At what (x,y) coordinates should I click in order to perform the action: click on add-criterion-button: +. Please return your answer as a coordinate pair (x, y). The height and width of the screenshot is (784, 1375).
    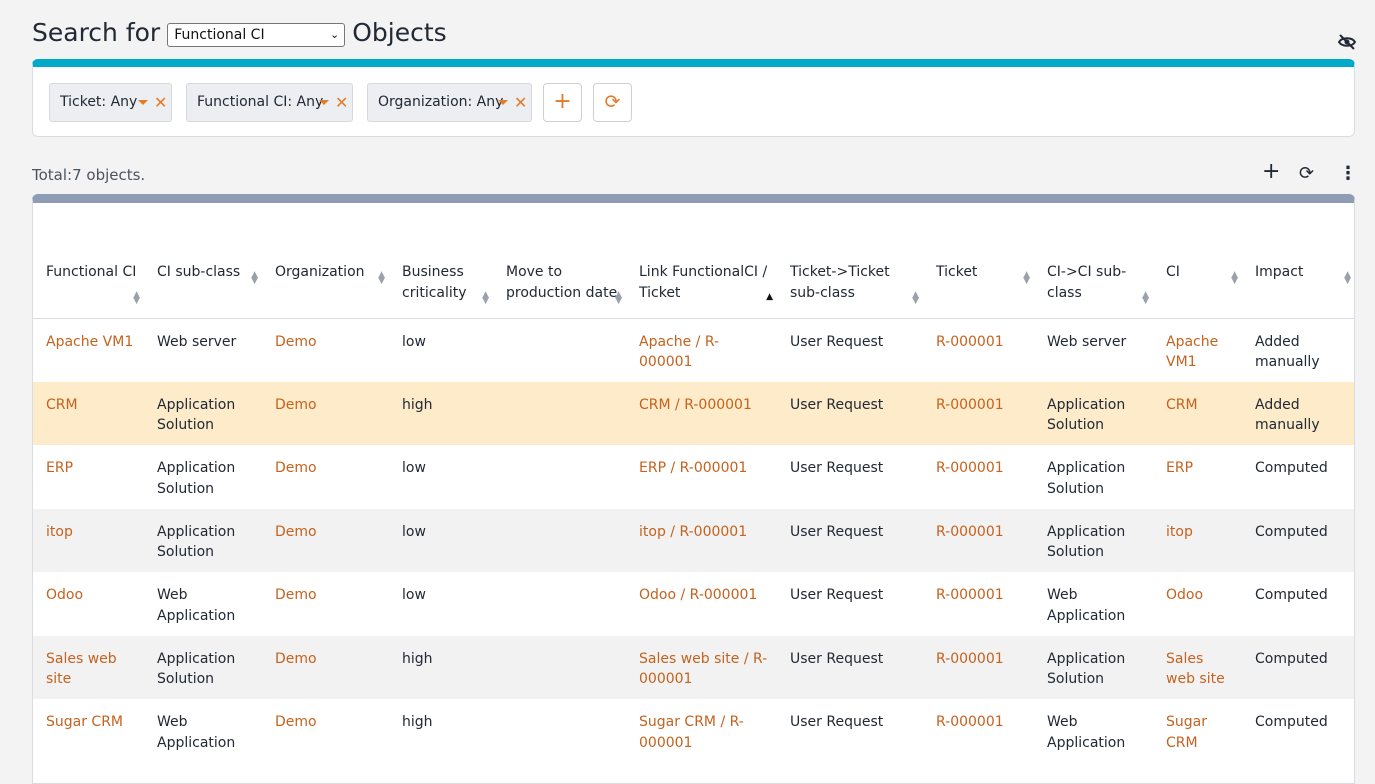
    Looking at the image, I should click on (562, 102).